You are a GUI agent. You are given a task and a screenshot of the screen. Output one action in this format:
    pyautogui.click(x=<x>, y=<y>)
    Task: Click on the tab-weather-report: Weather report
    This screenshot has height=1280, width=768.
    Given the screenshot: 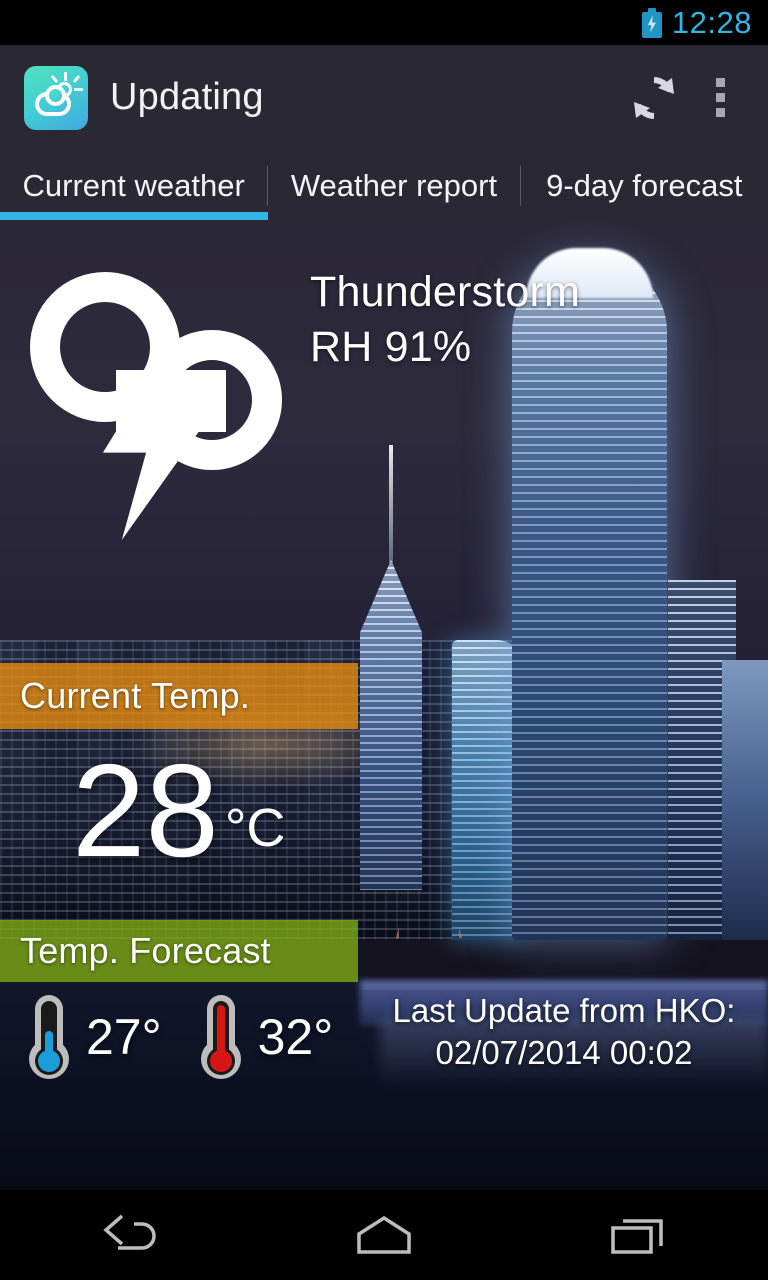 What is the action you would take?
    pyautogui.click(x=393, y=186)
    